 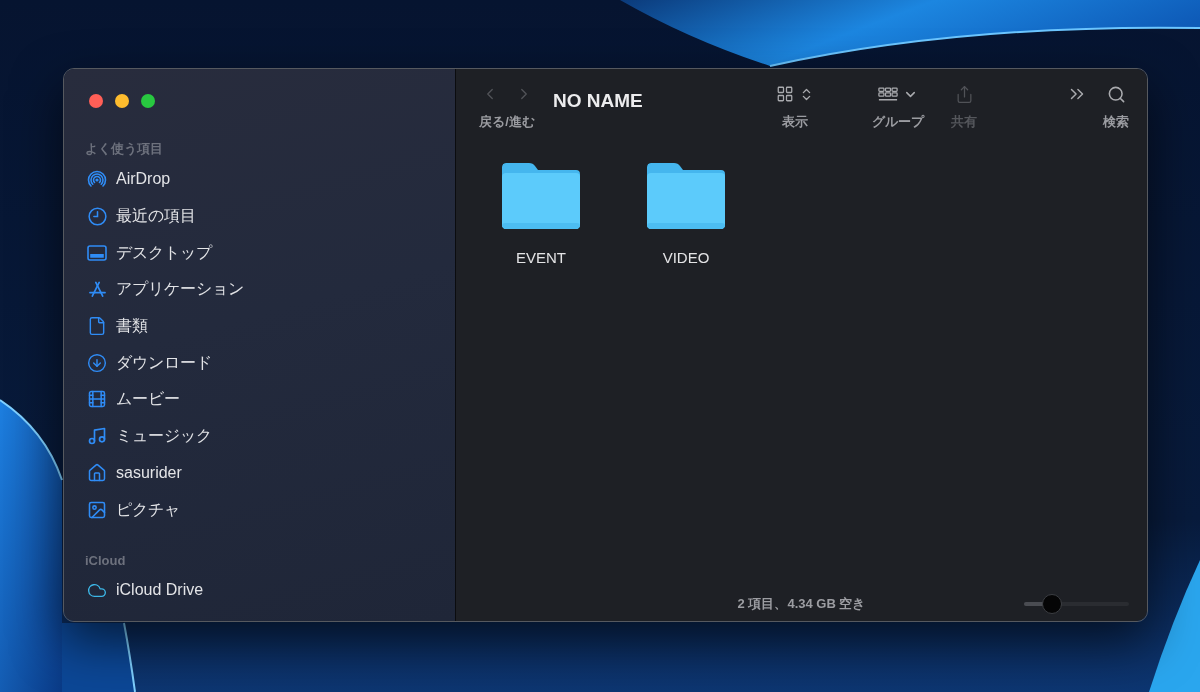 I want to click on music-note-icon, so click(x=97, y=436).